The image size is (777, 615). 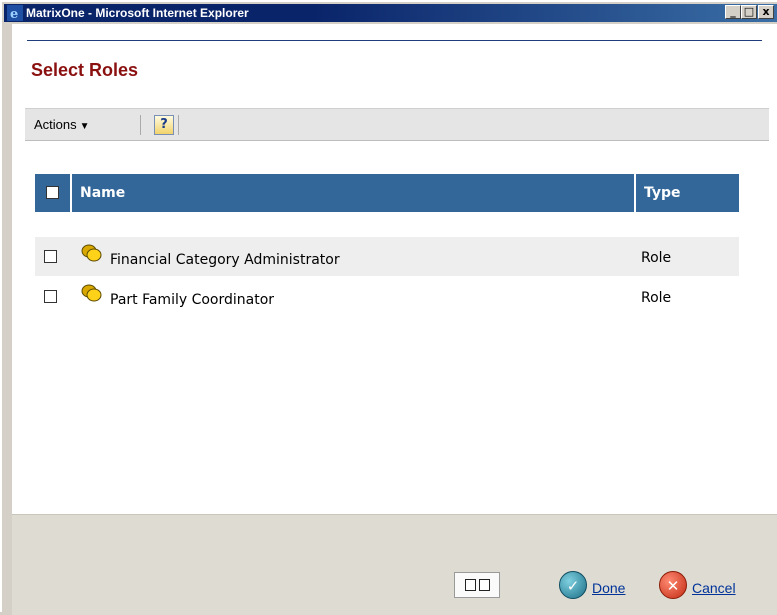 What do you see at coordinates (687, 193) in the screenshot?
I see `column-header-type: Type` at bounding box center [687, 193].